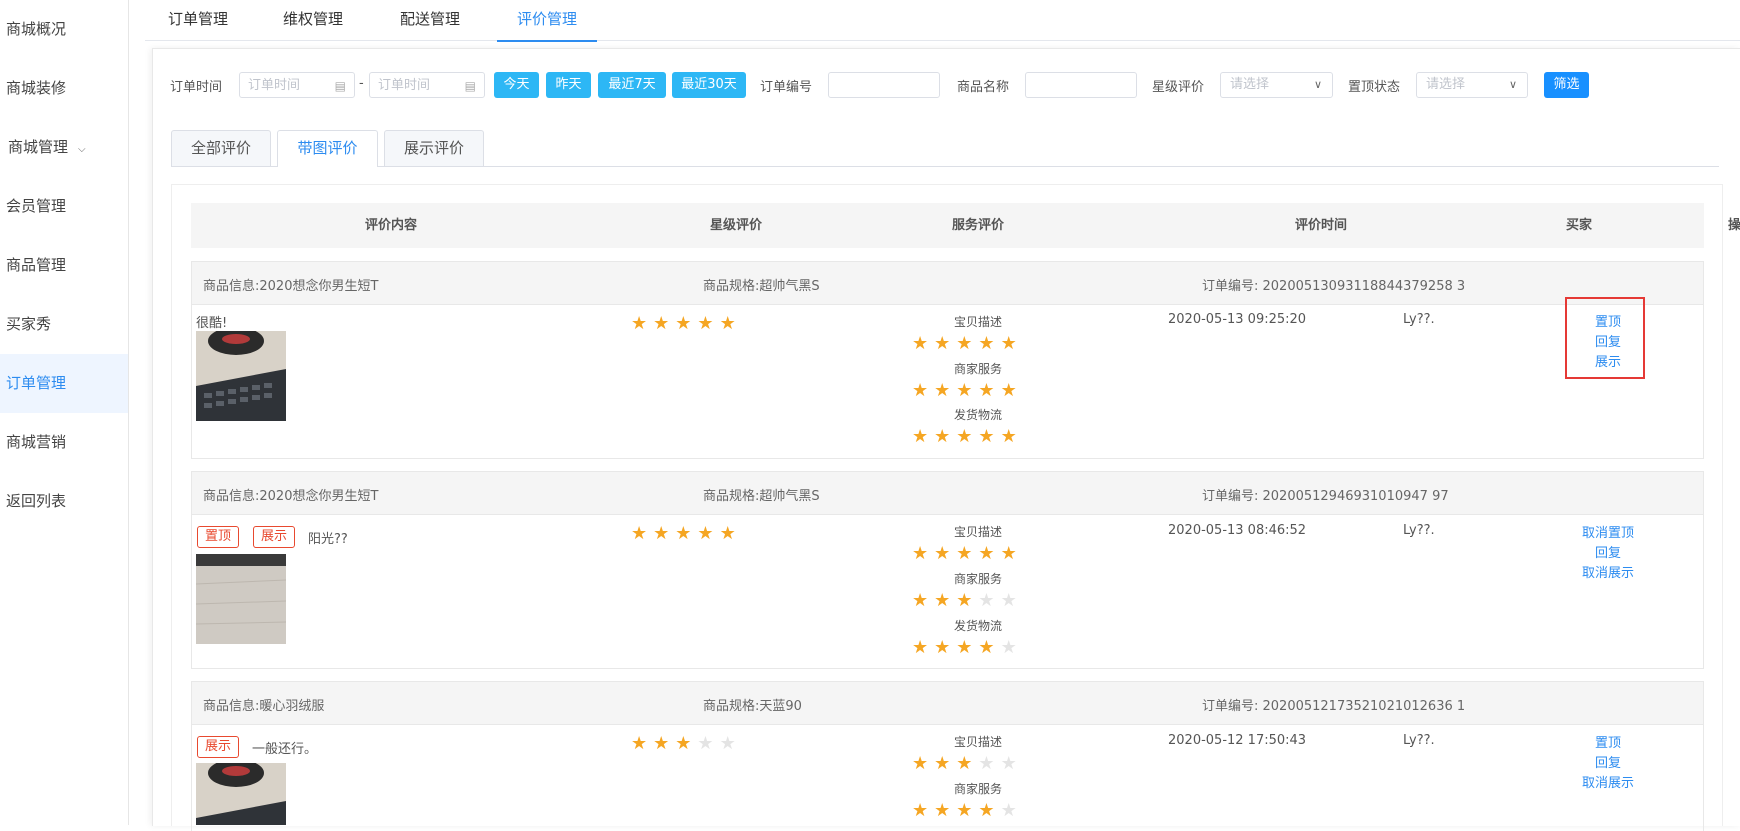 The height and width of the screenshot is (831, 1740). Describe the element at coordinates (735, 225) in the screenshot. I see `col-header-rating: 星级评价` at that location.